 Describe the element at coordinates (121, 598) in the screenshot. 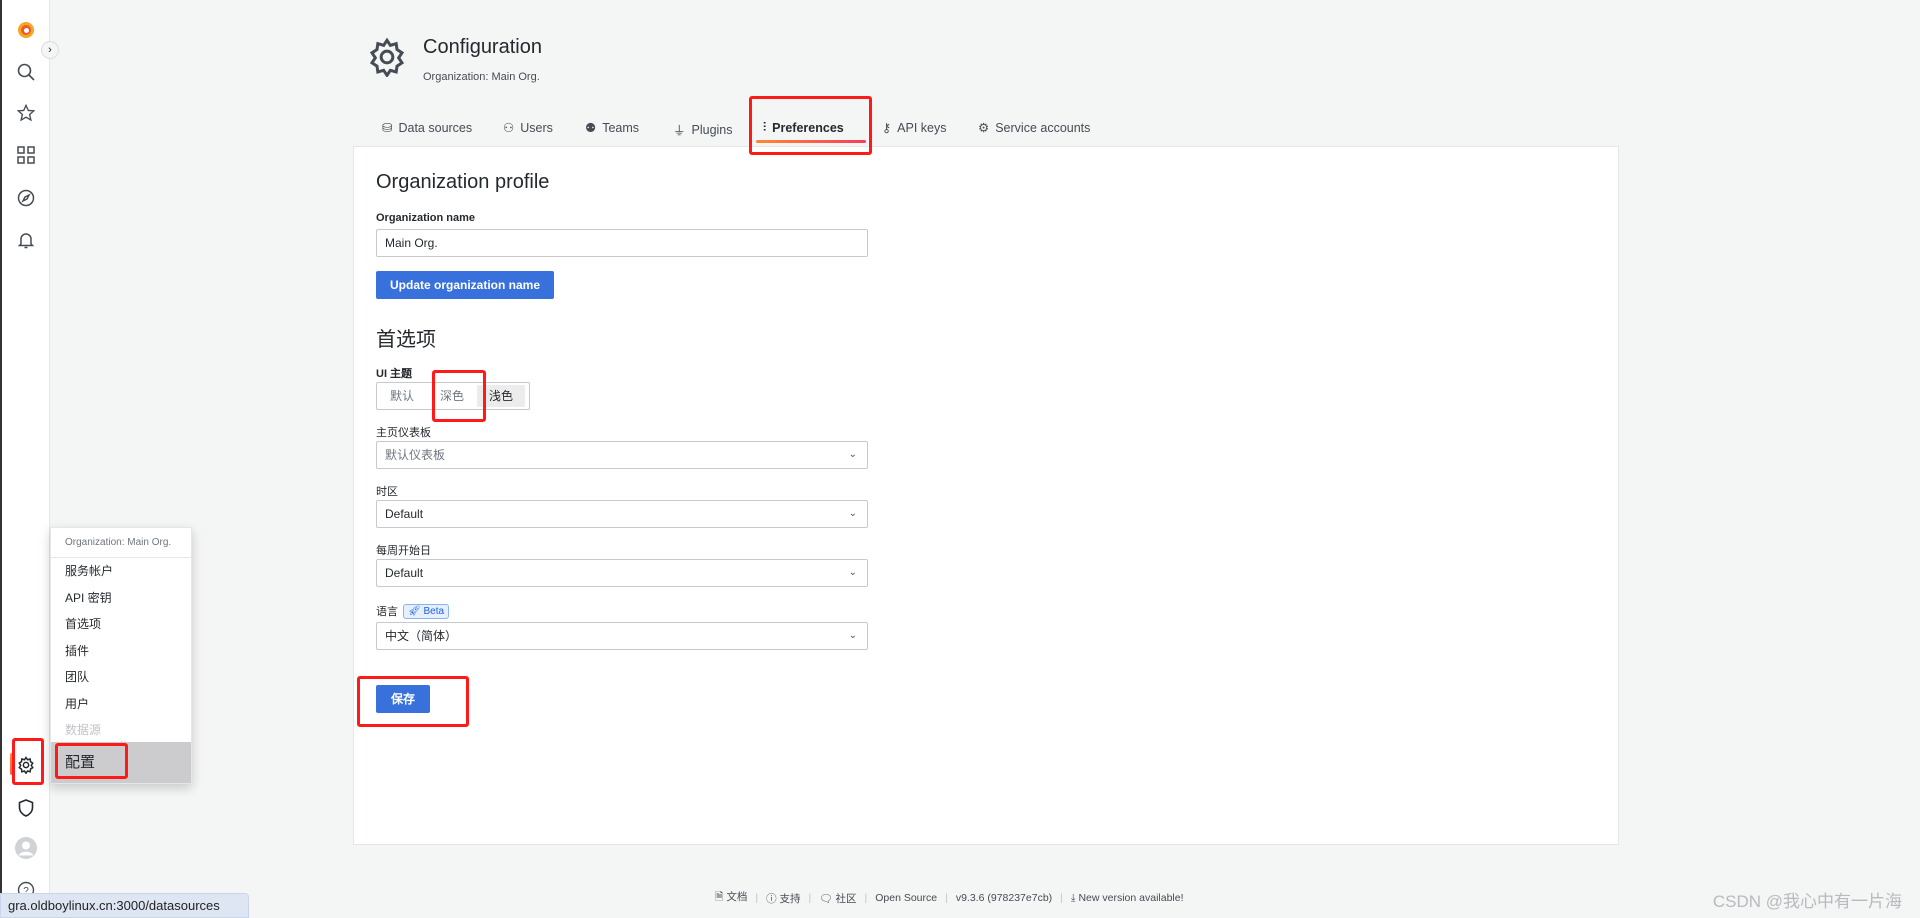

I see `menu-item-api-keys: API 密钥` at that location.